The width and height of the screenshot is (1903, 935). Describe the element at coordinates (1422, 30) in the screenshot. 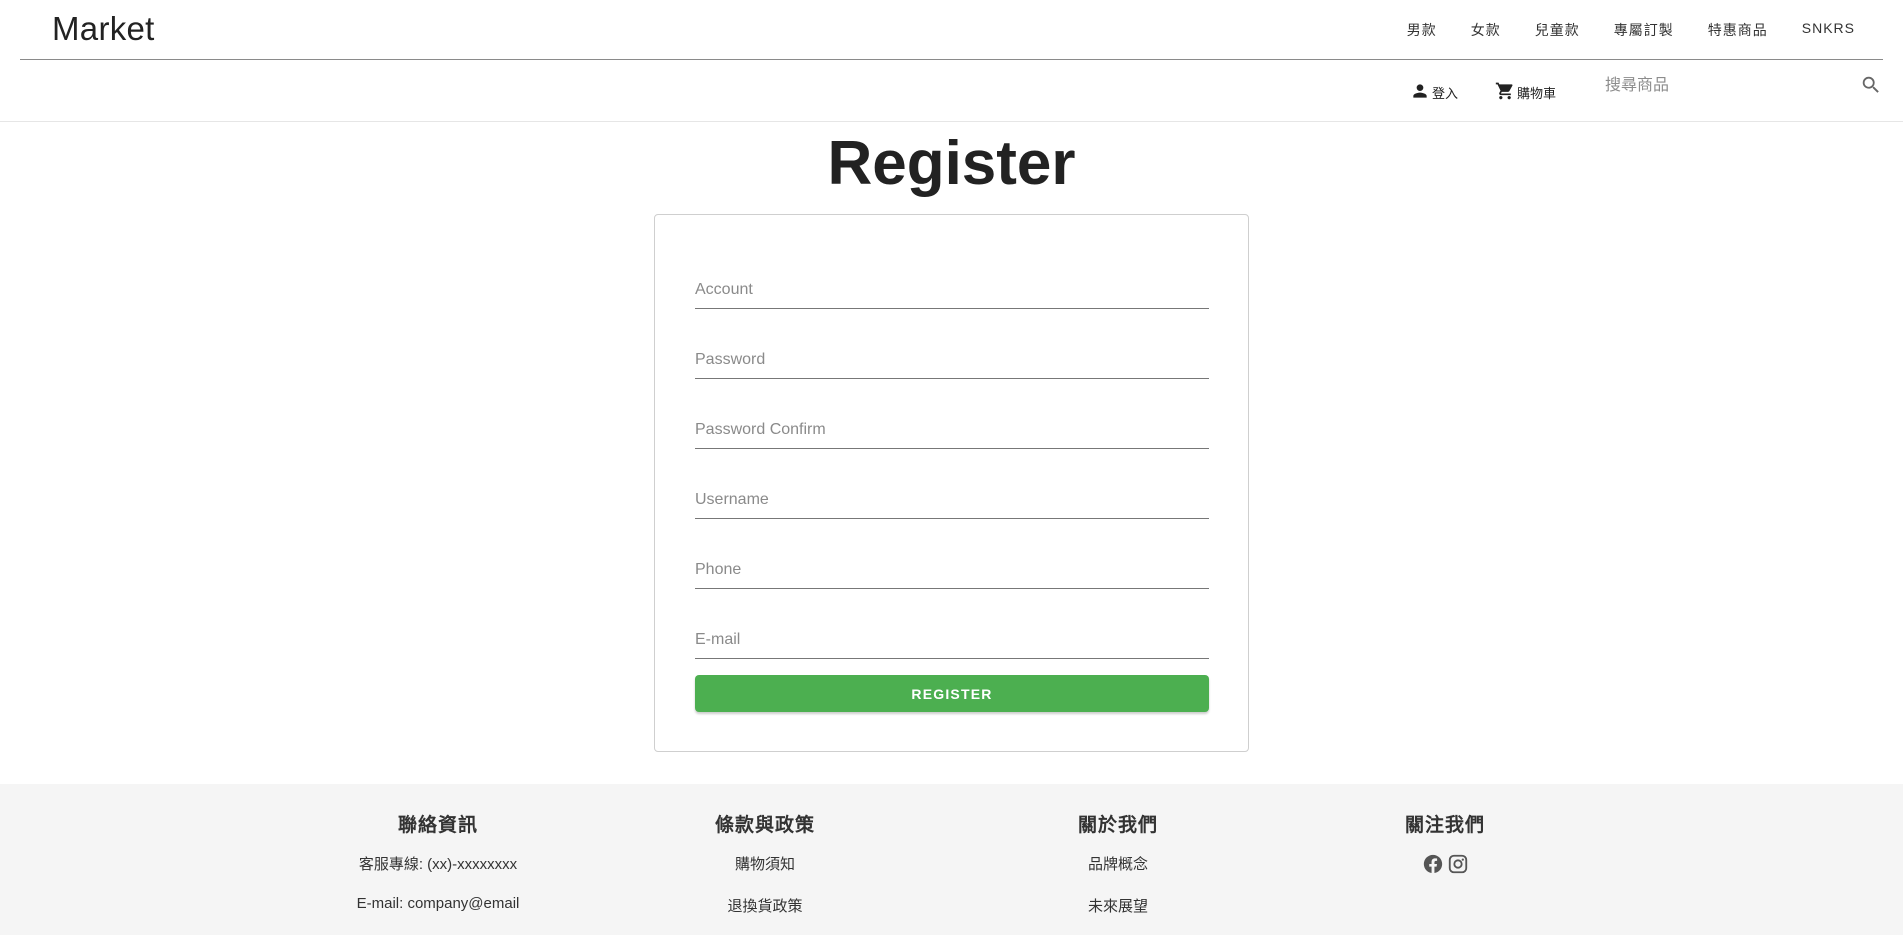

I see `nav-men: 男款` at that location.